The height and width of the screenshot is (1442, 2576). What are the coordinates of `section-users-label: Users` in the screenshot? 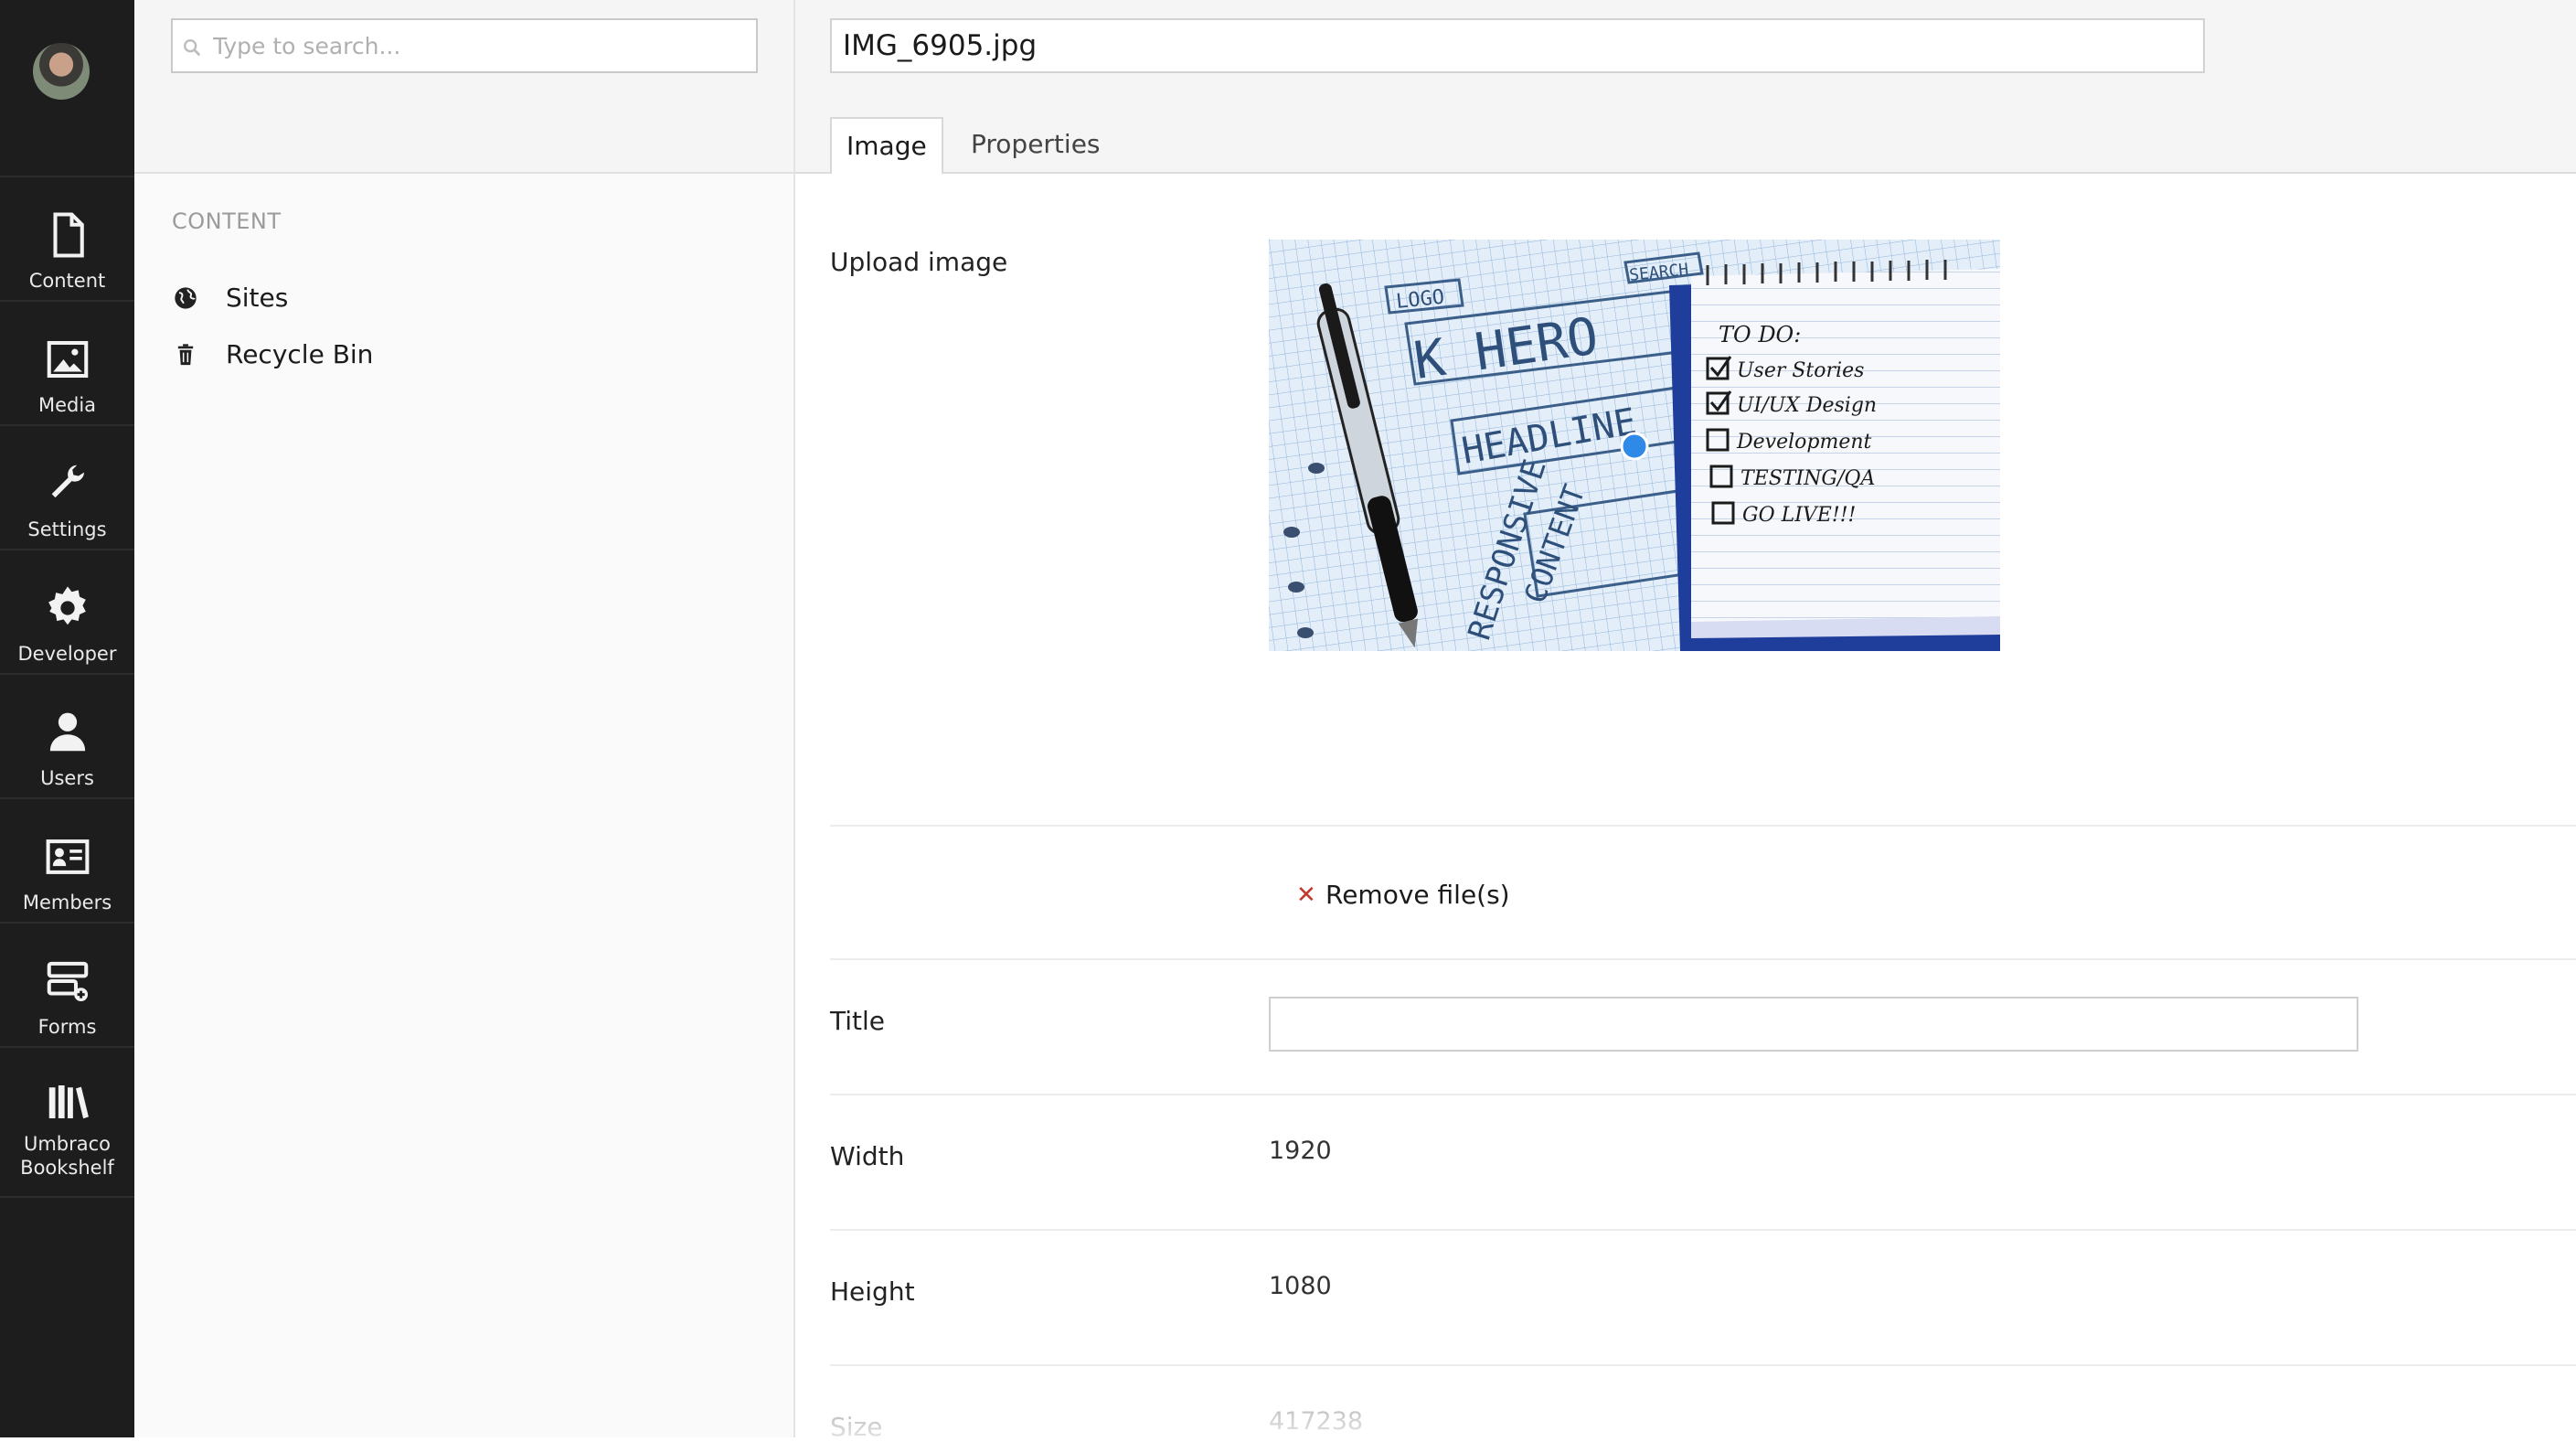 It's located at (67, 778).